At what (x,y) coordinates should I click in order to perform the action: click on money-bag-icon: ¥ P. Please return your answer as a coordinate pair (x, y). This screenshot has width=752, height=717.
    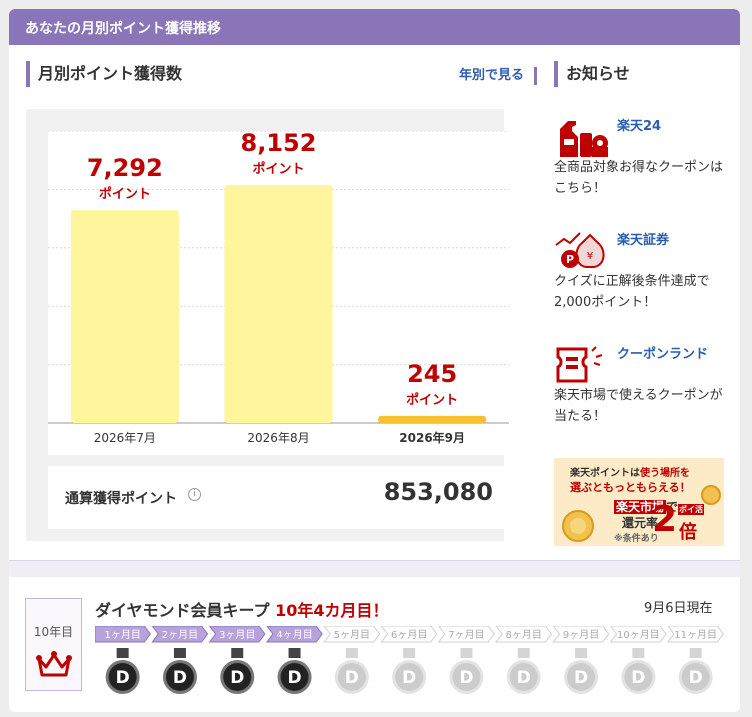
    Looking at the image, I should click on (580, 250).